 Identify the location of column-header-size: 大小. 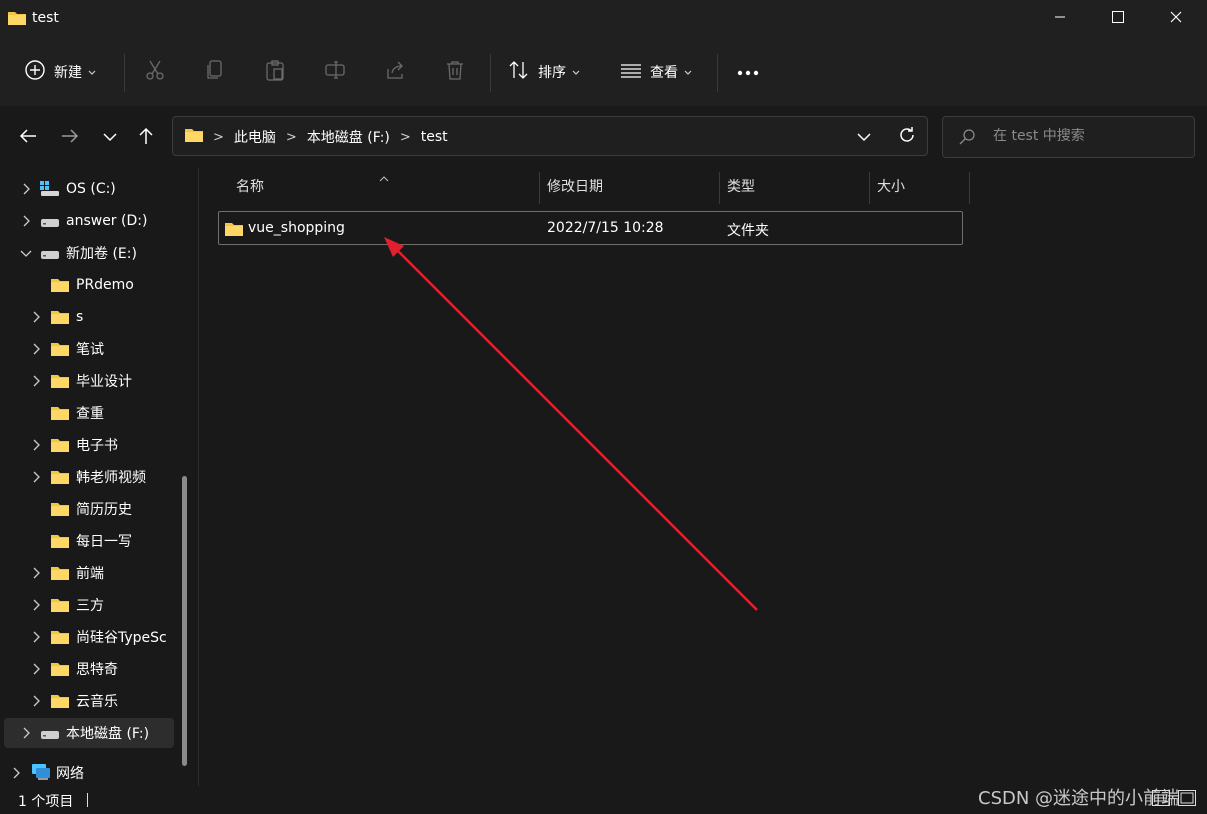
(891, 186).